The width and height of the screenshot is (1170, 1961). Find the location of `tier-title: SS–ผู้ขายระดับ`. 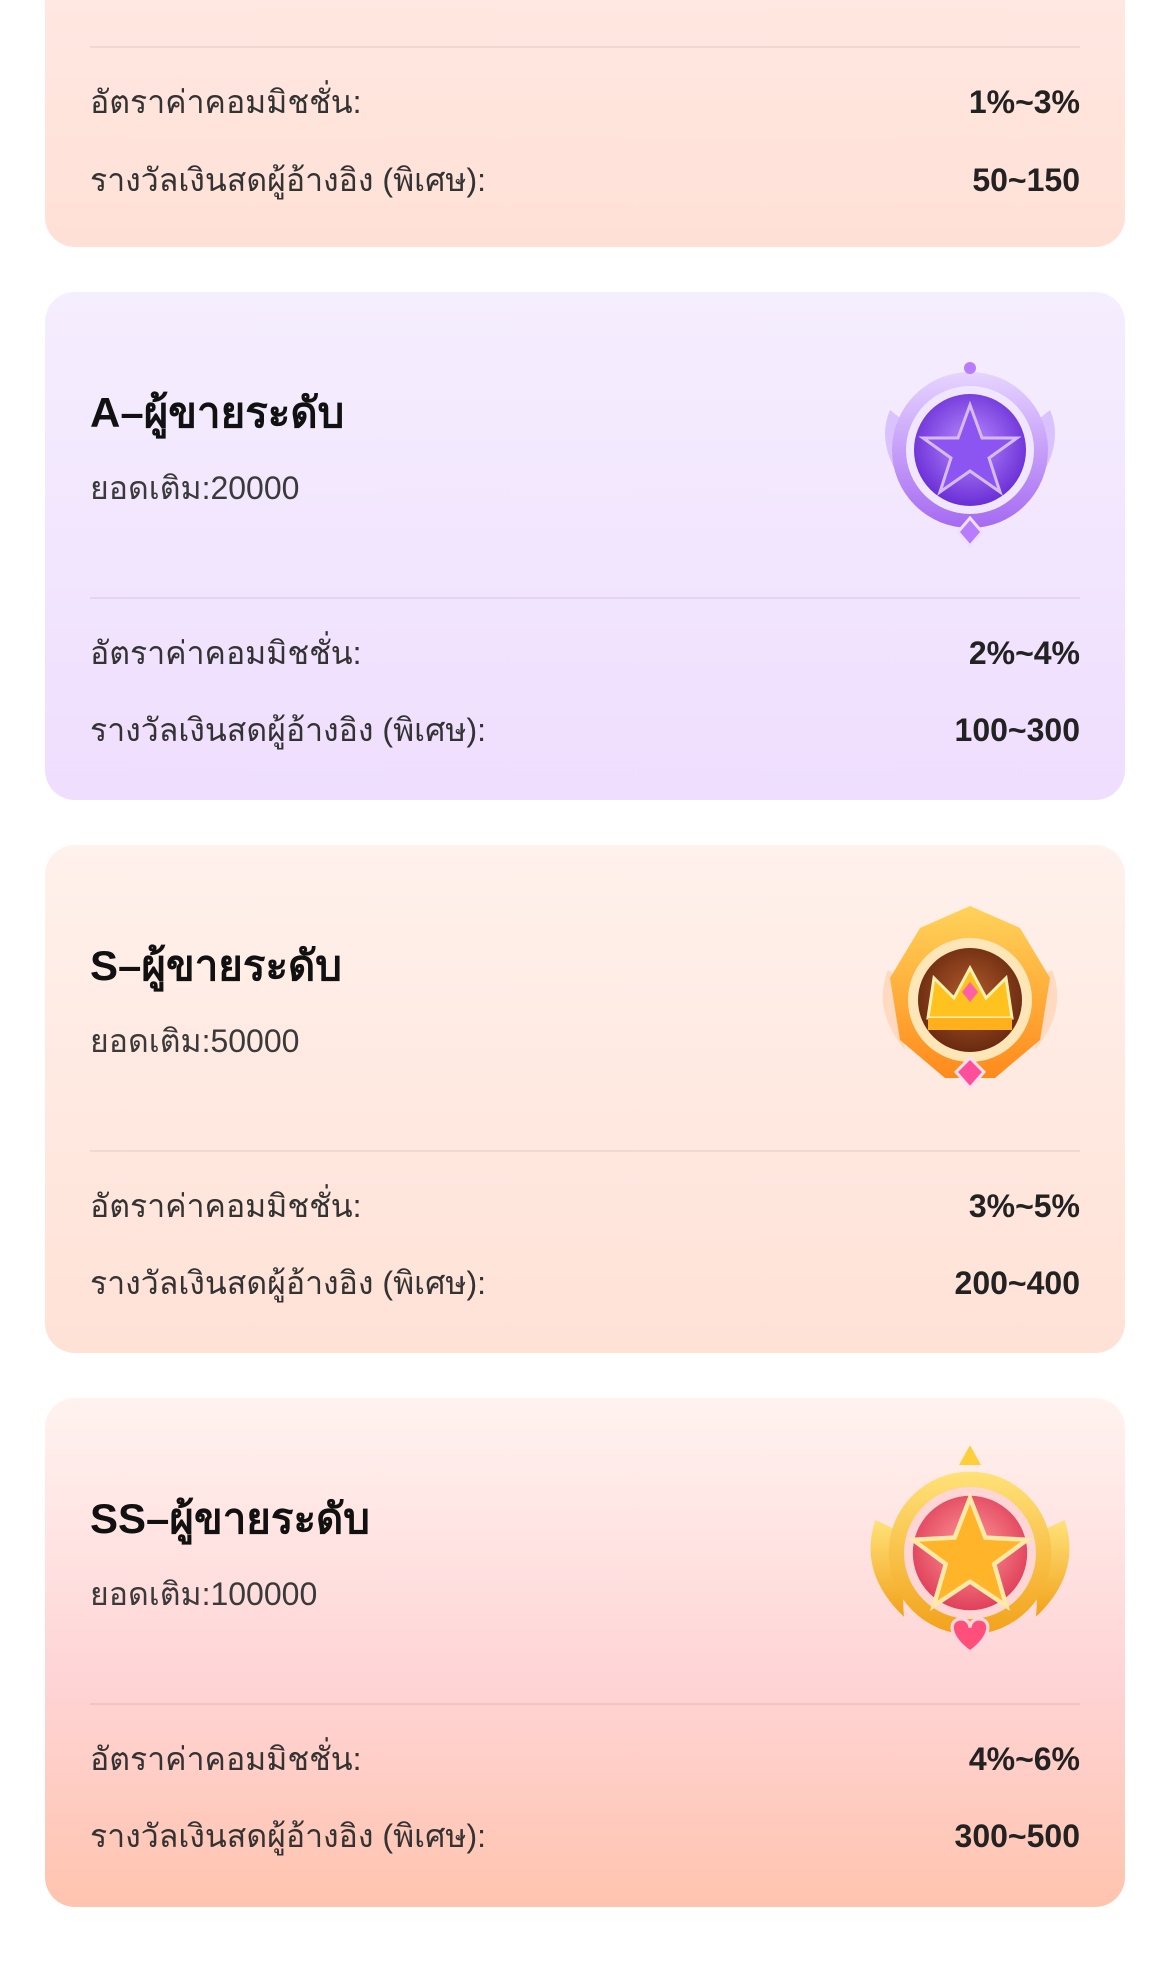

tier-title: SS–ผู้ขายระดับ is located at coordinates (230, 1518).